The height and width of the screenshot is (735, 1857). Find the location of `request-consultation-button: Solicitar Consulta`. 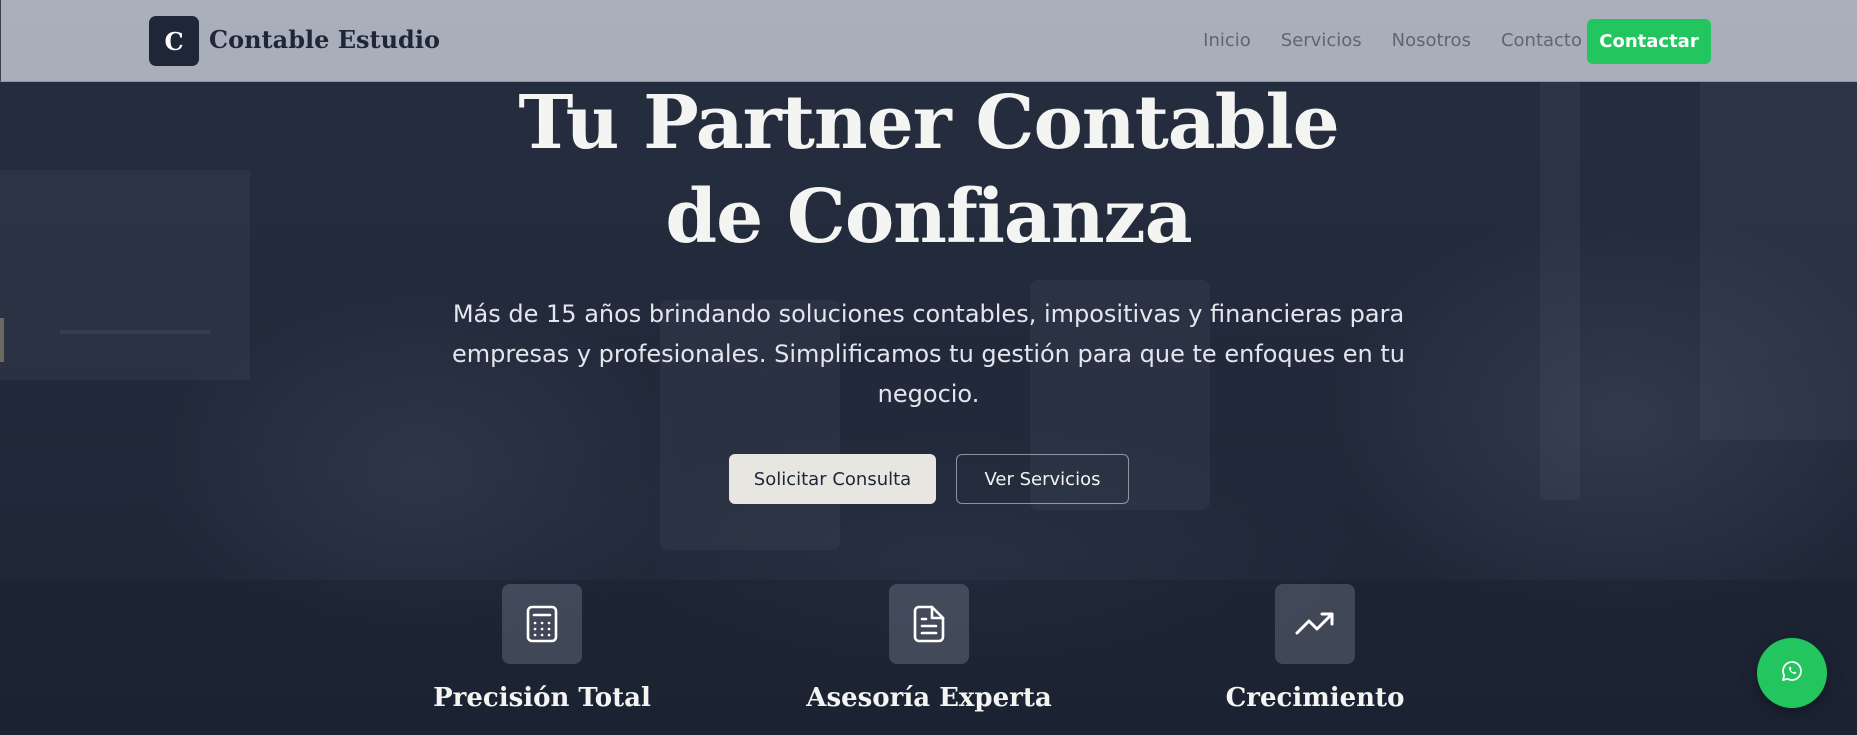

request-consultation-button: Solicitar Consulta is located at coordinates (832, 479).